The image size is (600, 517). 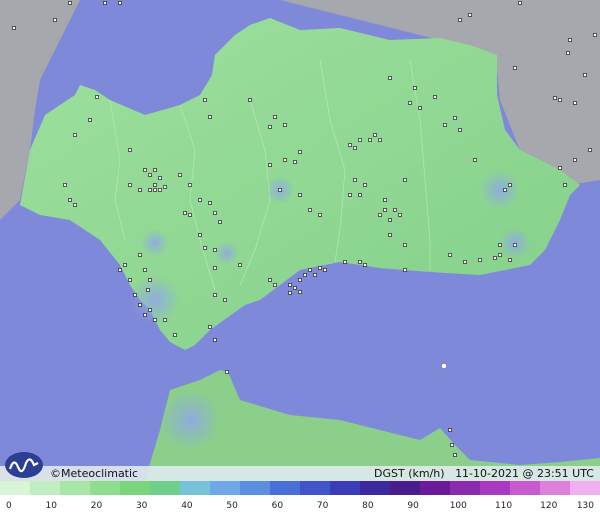 What do you see at coordinates (187, 506) in the screenshot?
I see `legend-tick-label: 40` at bounding box center [187, 506].